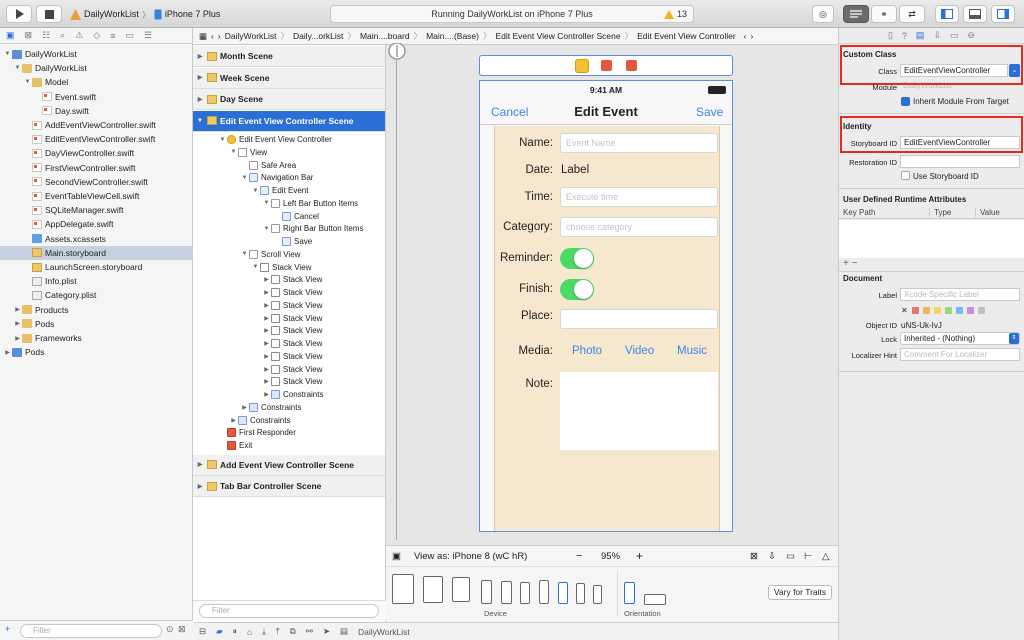 The image size is (1024, 640). I want to click on landscape-orientation-icon, so click(655, 599).